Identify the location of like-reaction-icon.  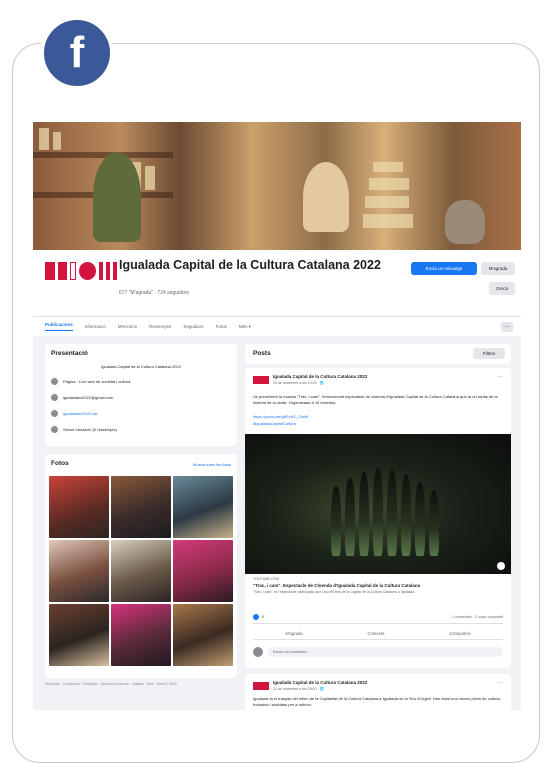
(256, 617).